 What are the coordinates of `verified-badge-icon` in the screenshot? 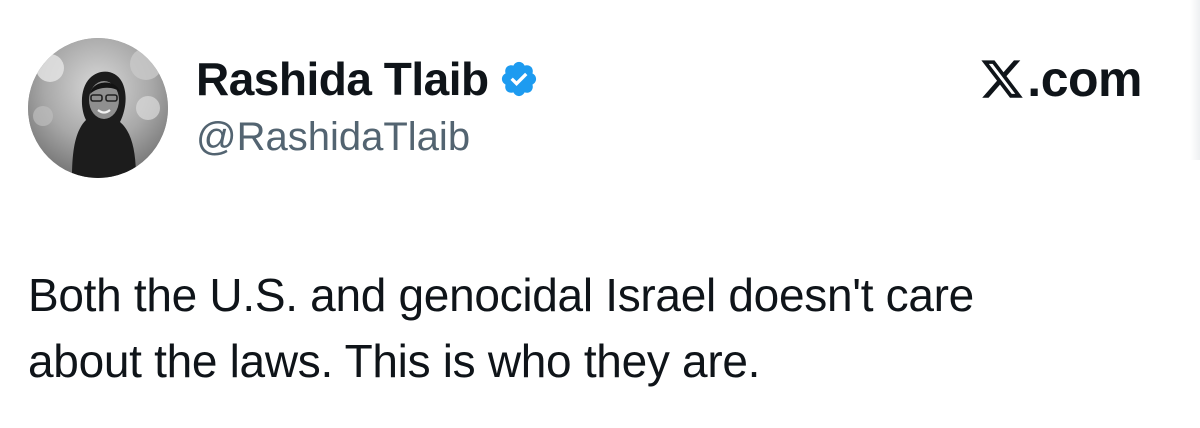 It's located at (519, 79).